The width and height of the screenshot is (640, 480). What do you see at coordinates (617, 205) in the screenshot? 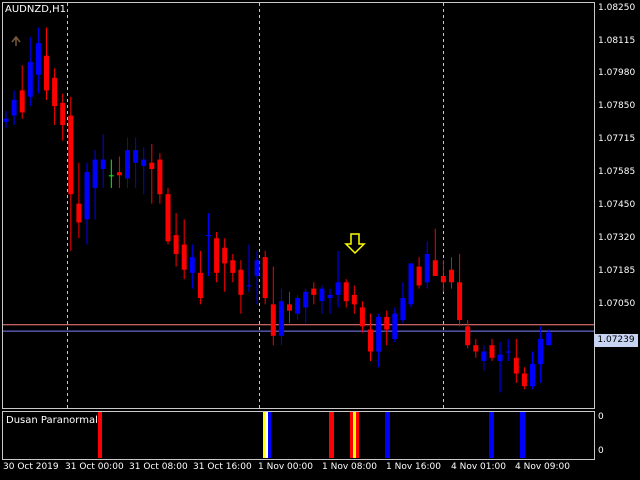
I see `price-tick: 1.07450` at bounding box center [617, 205].